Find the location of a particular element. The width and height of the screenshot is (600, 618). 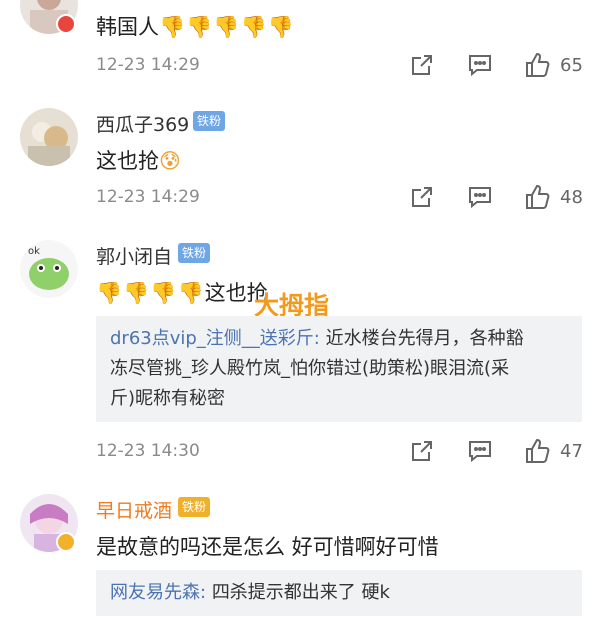

reply-author: 网友易先森: is located at coordinates (158, 592).